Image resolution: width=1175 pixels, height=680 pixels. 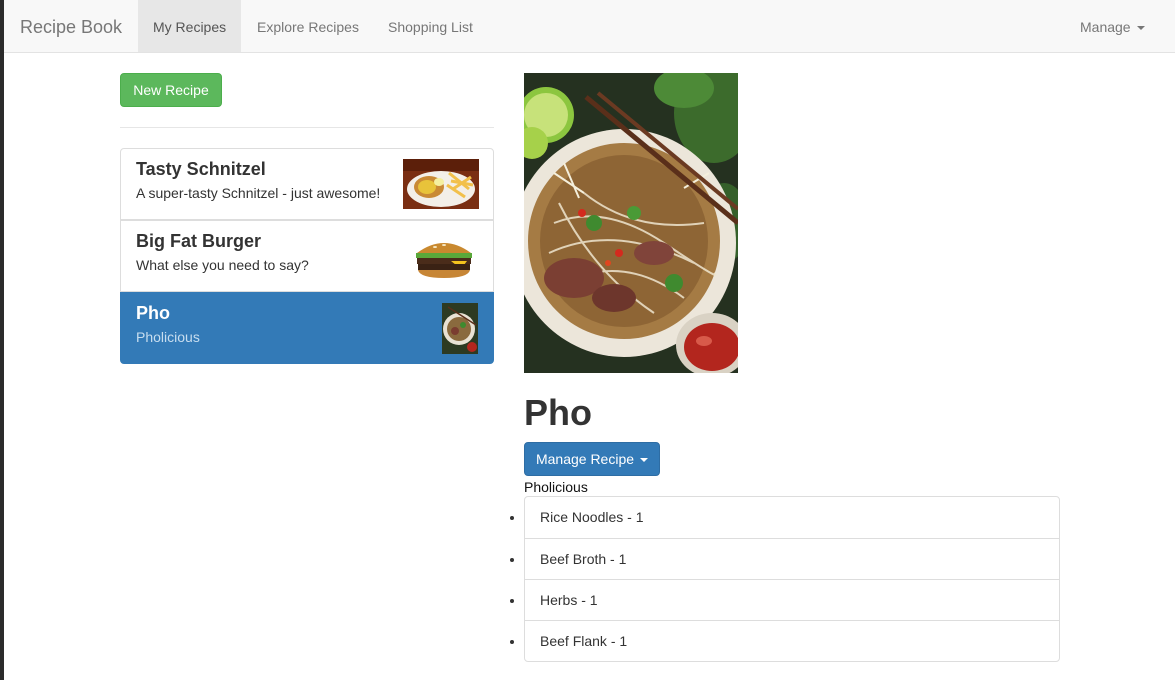 I want to click on recipe-name: Big Fat Burger, so click(x=199, y=241).